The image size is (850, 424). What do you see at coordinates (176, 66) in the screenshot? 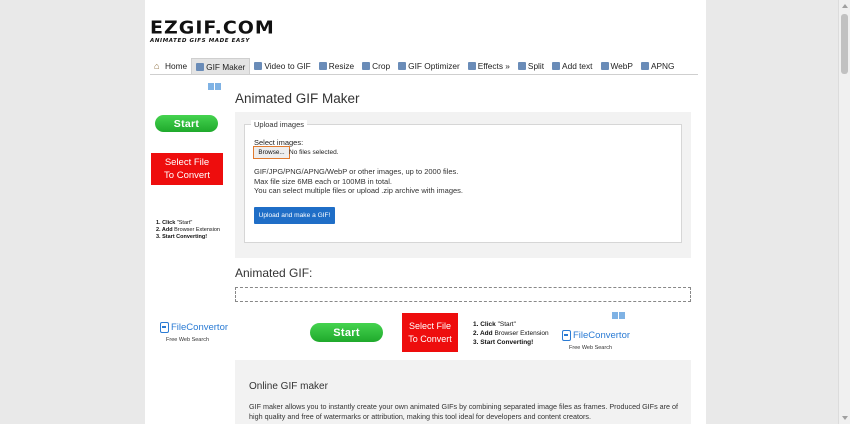
I see `nav-label: Home` at bounding box center [176, 66].